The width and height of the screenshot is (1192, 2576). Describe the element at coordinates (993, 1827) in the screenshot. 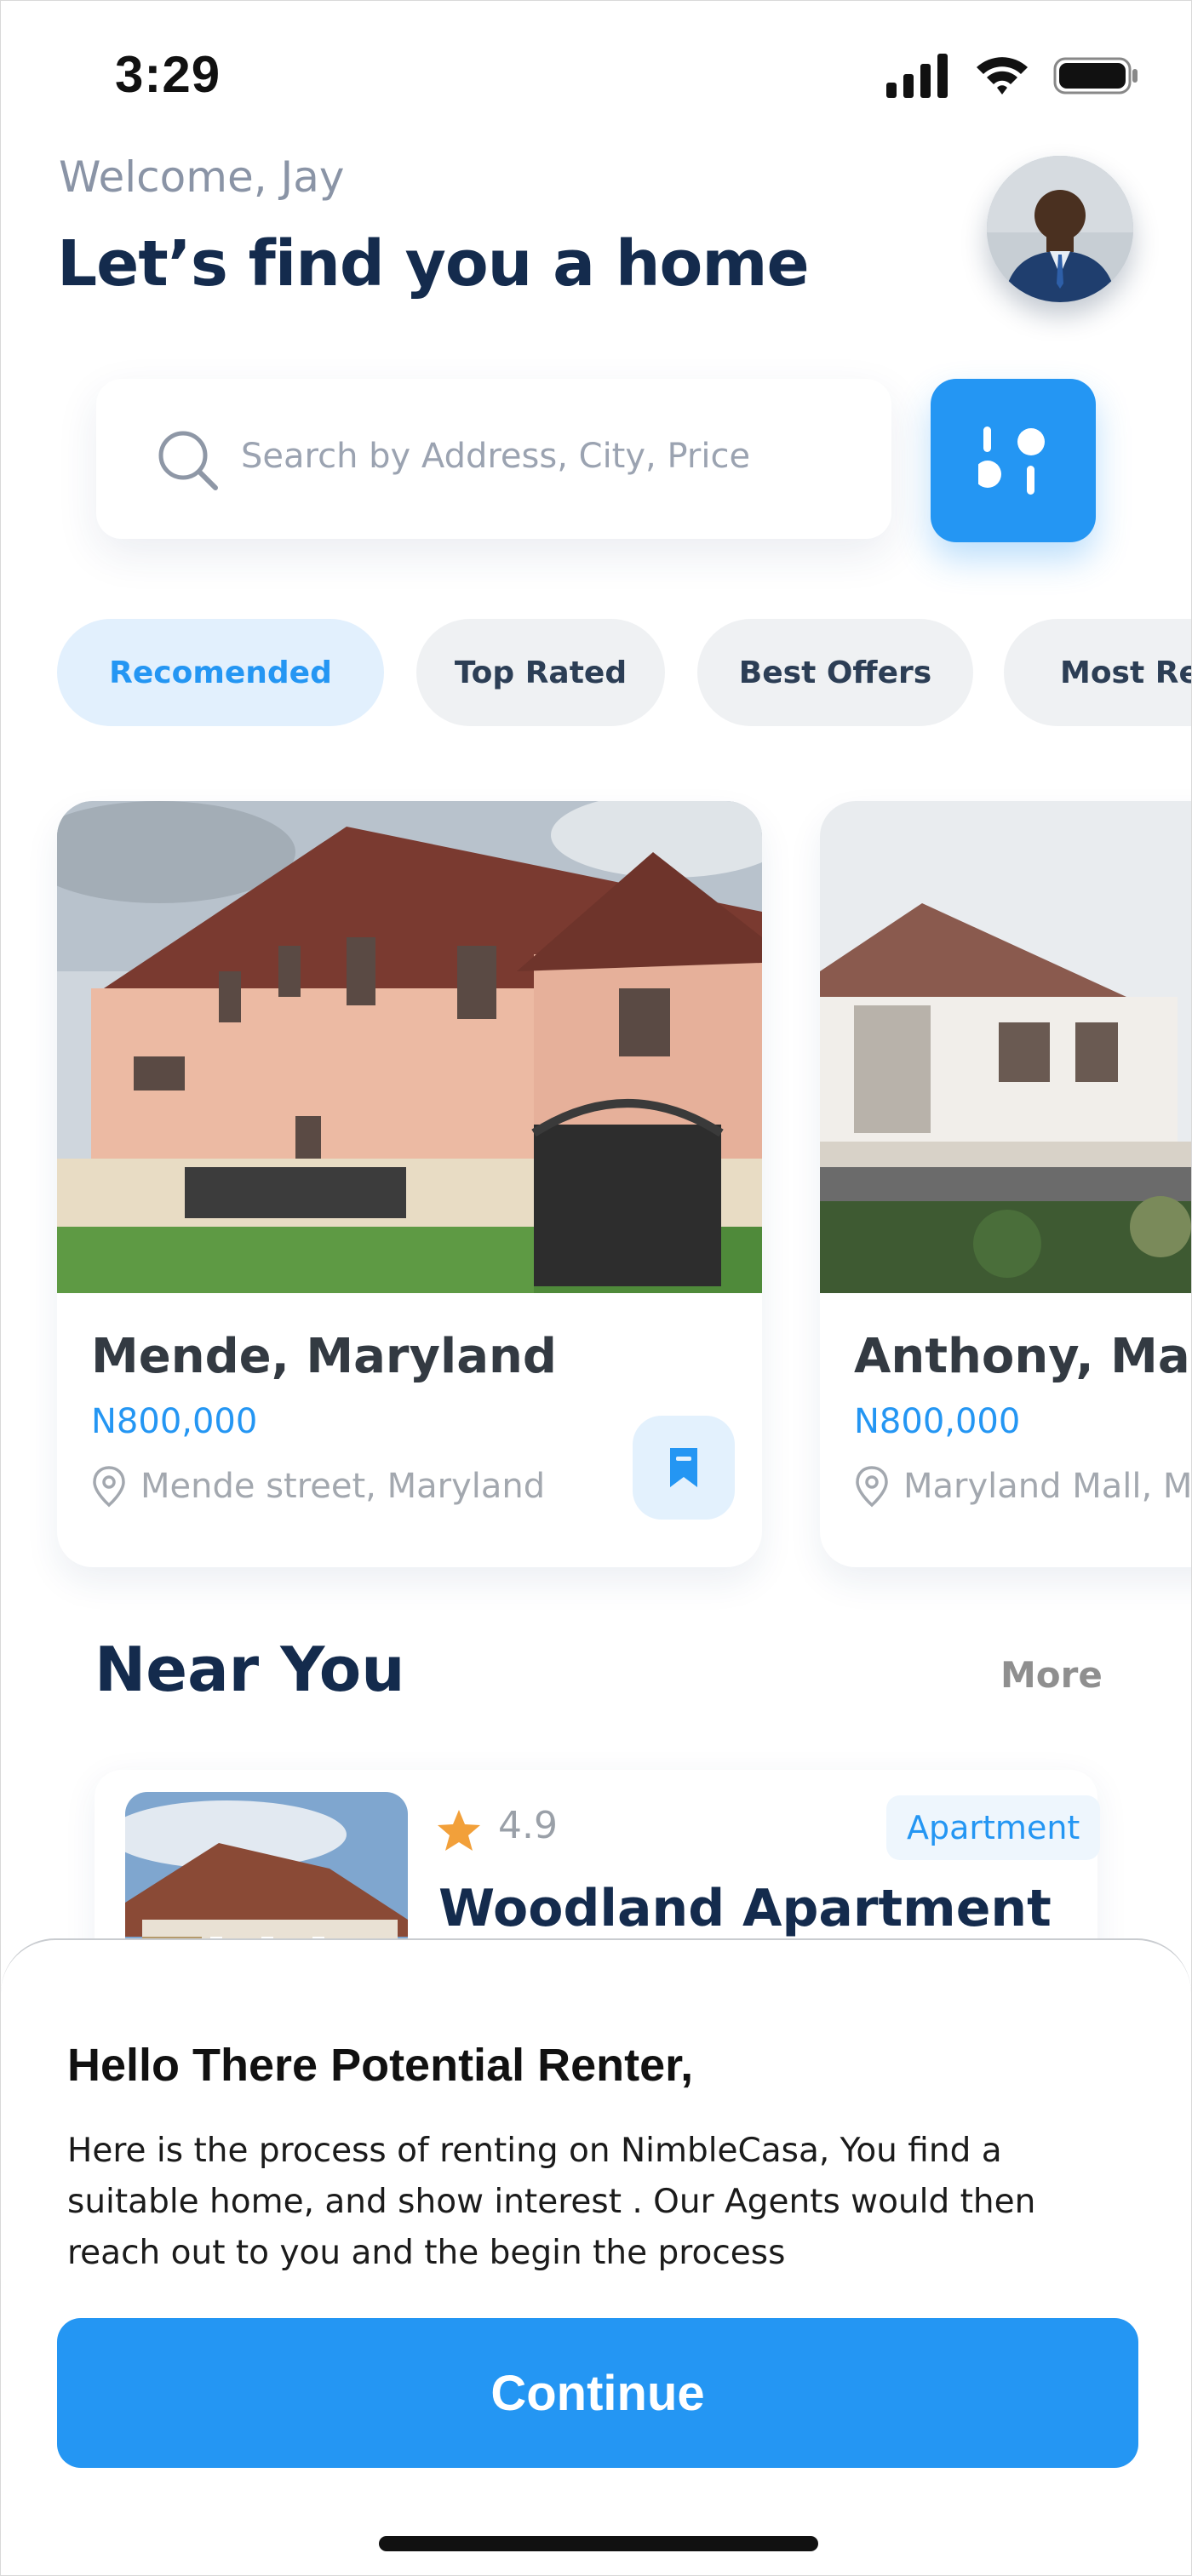

I see `property-type-badge: Apartment` at that location.